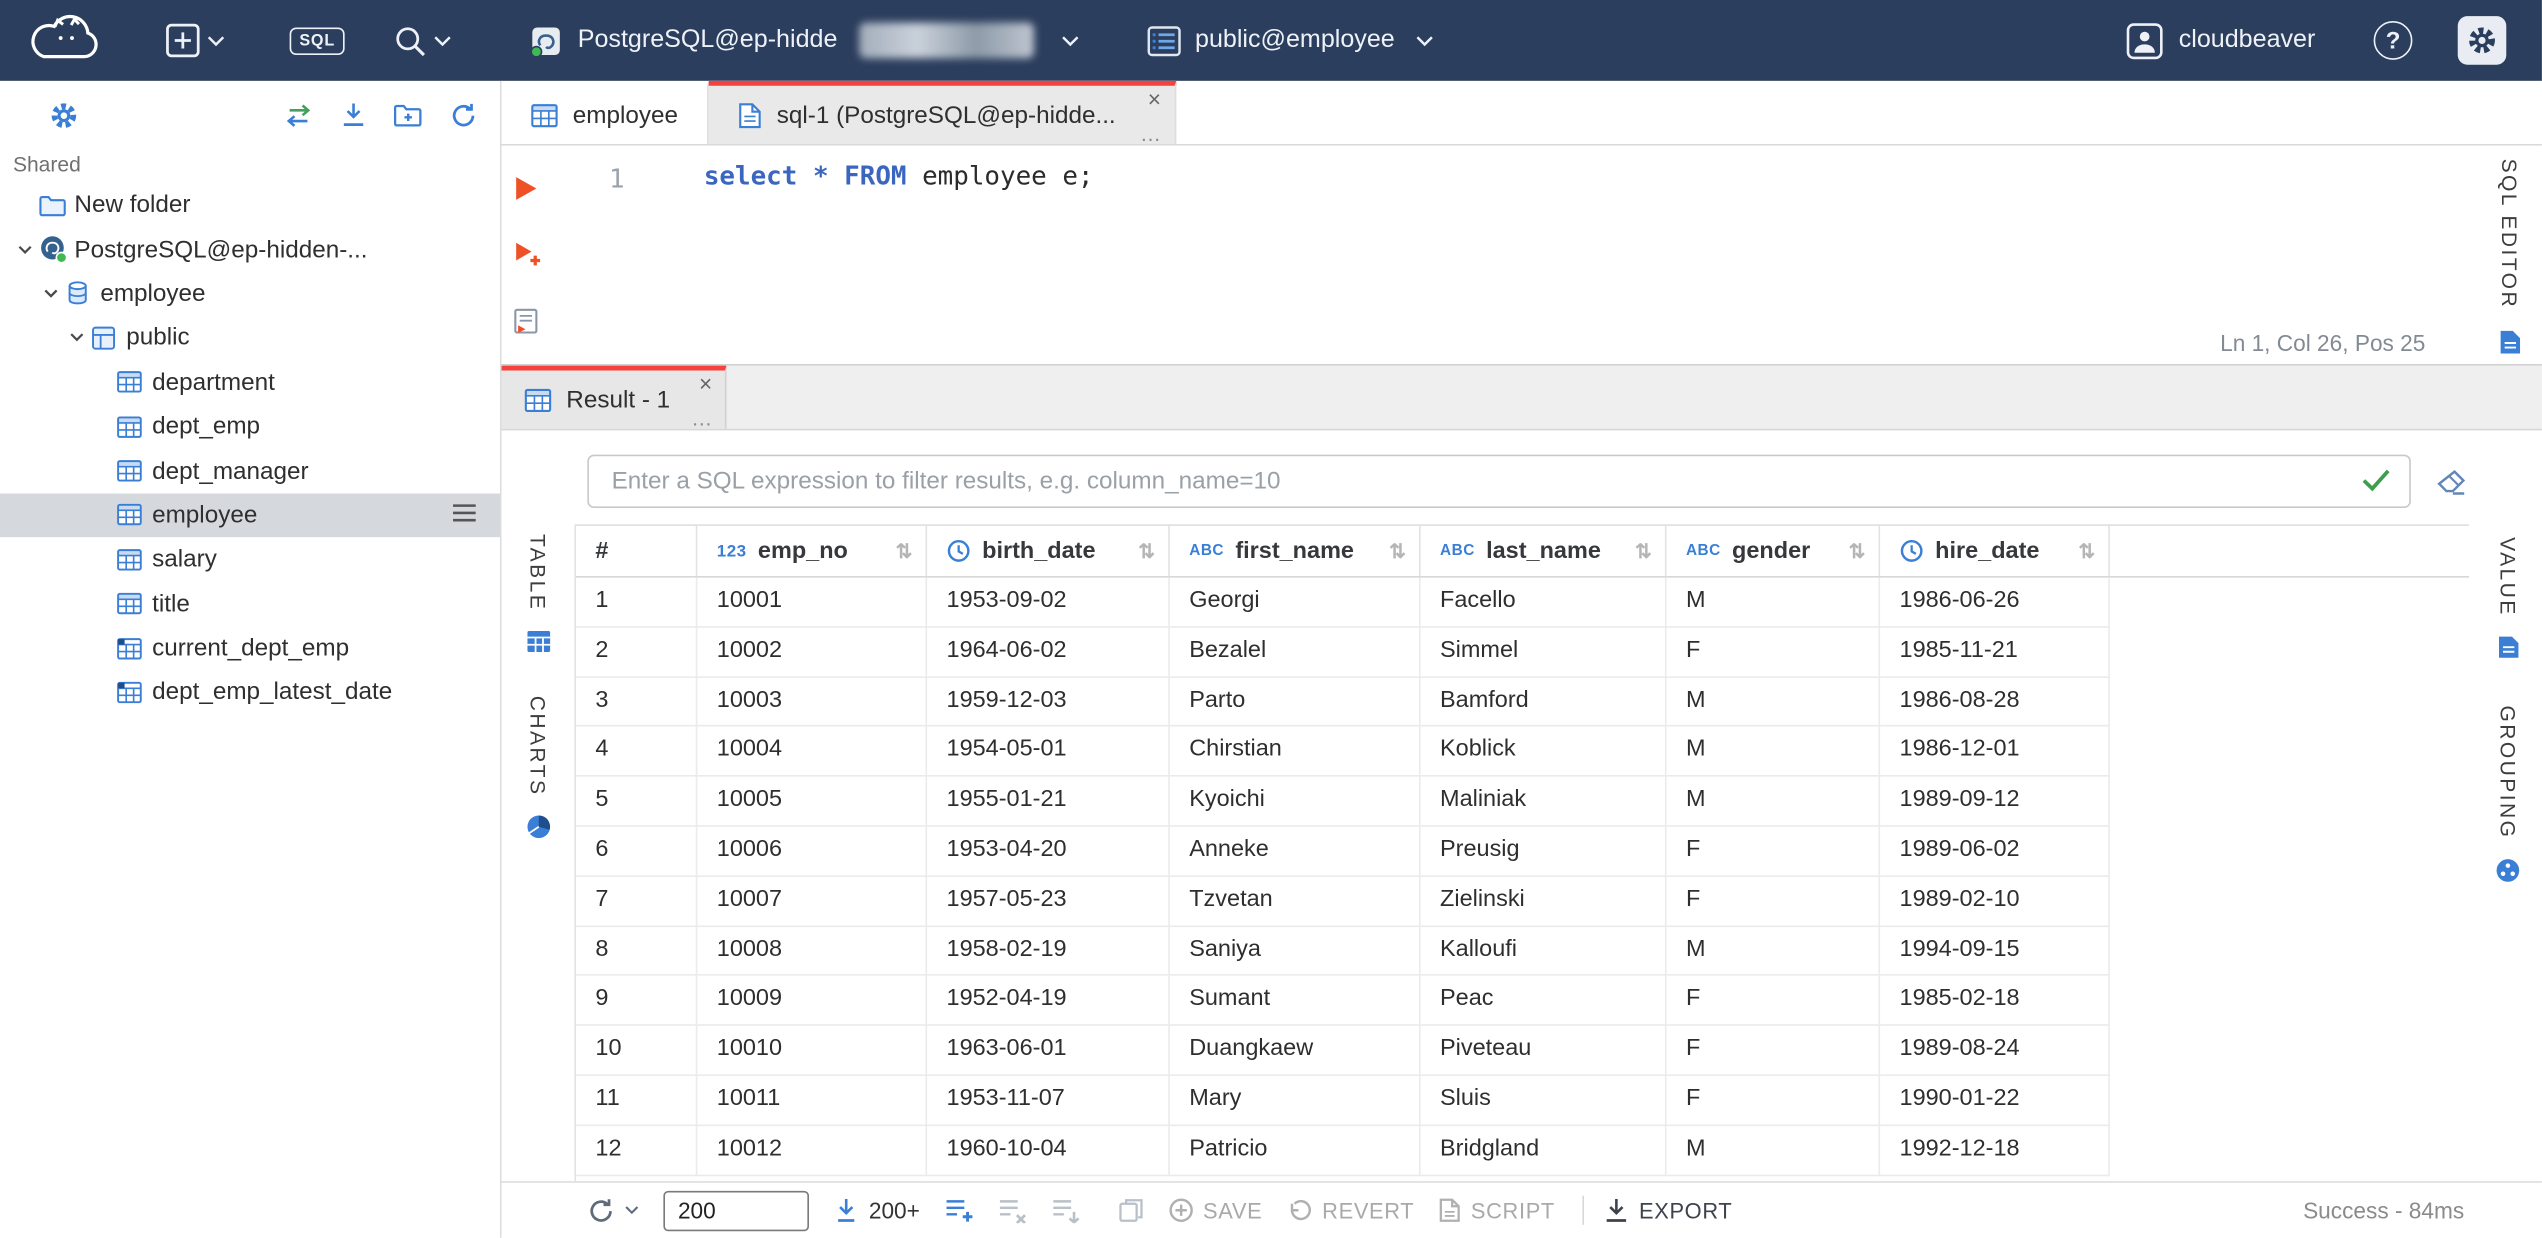 The width and height of the screenshot is (2542, 1238). What do you see at coordinates (637, 851) in the screenshot?
I see `row-number-cell: 6` at bounding box center [637, 851].